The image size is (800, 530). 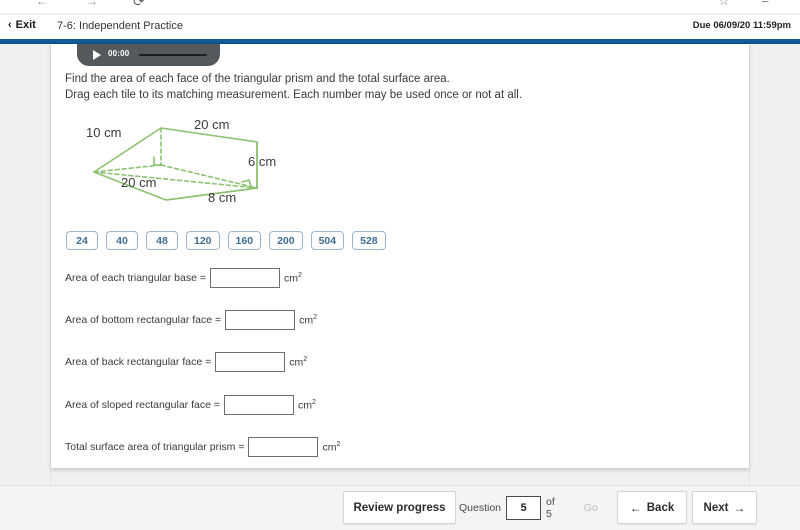 I want to click on number-tile: 504, so click(x=327, y=240).